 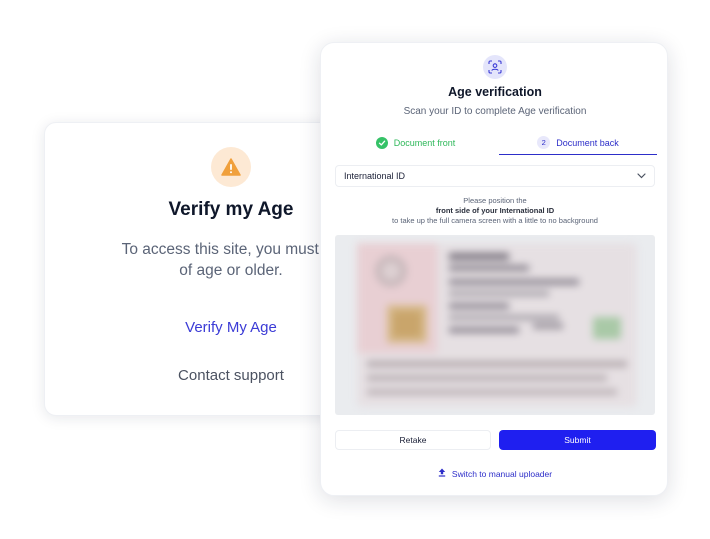 I want to click on check-circle-icon, so click(x=381, y=143).